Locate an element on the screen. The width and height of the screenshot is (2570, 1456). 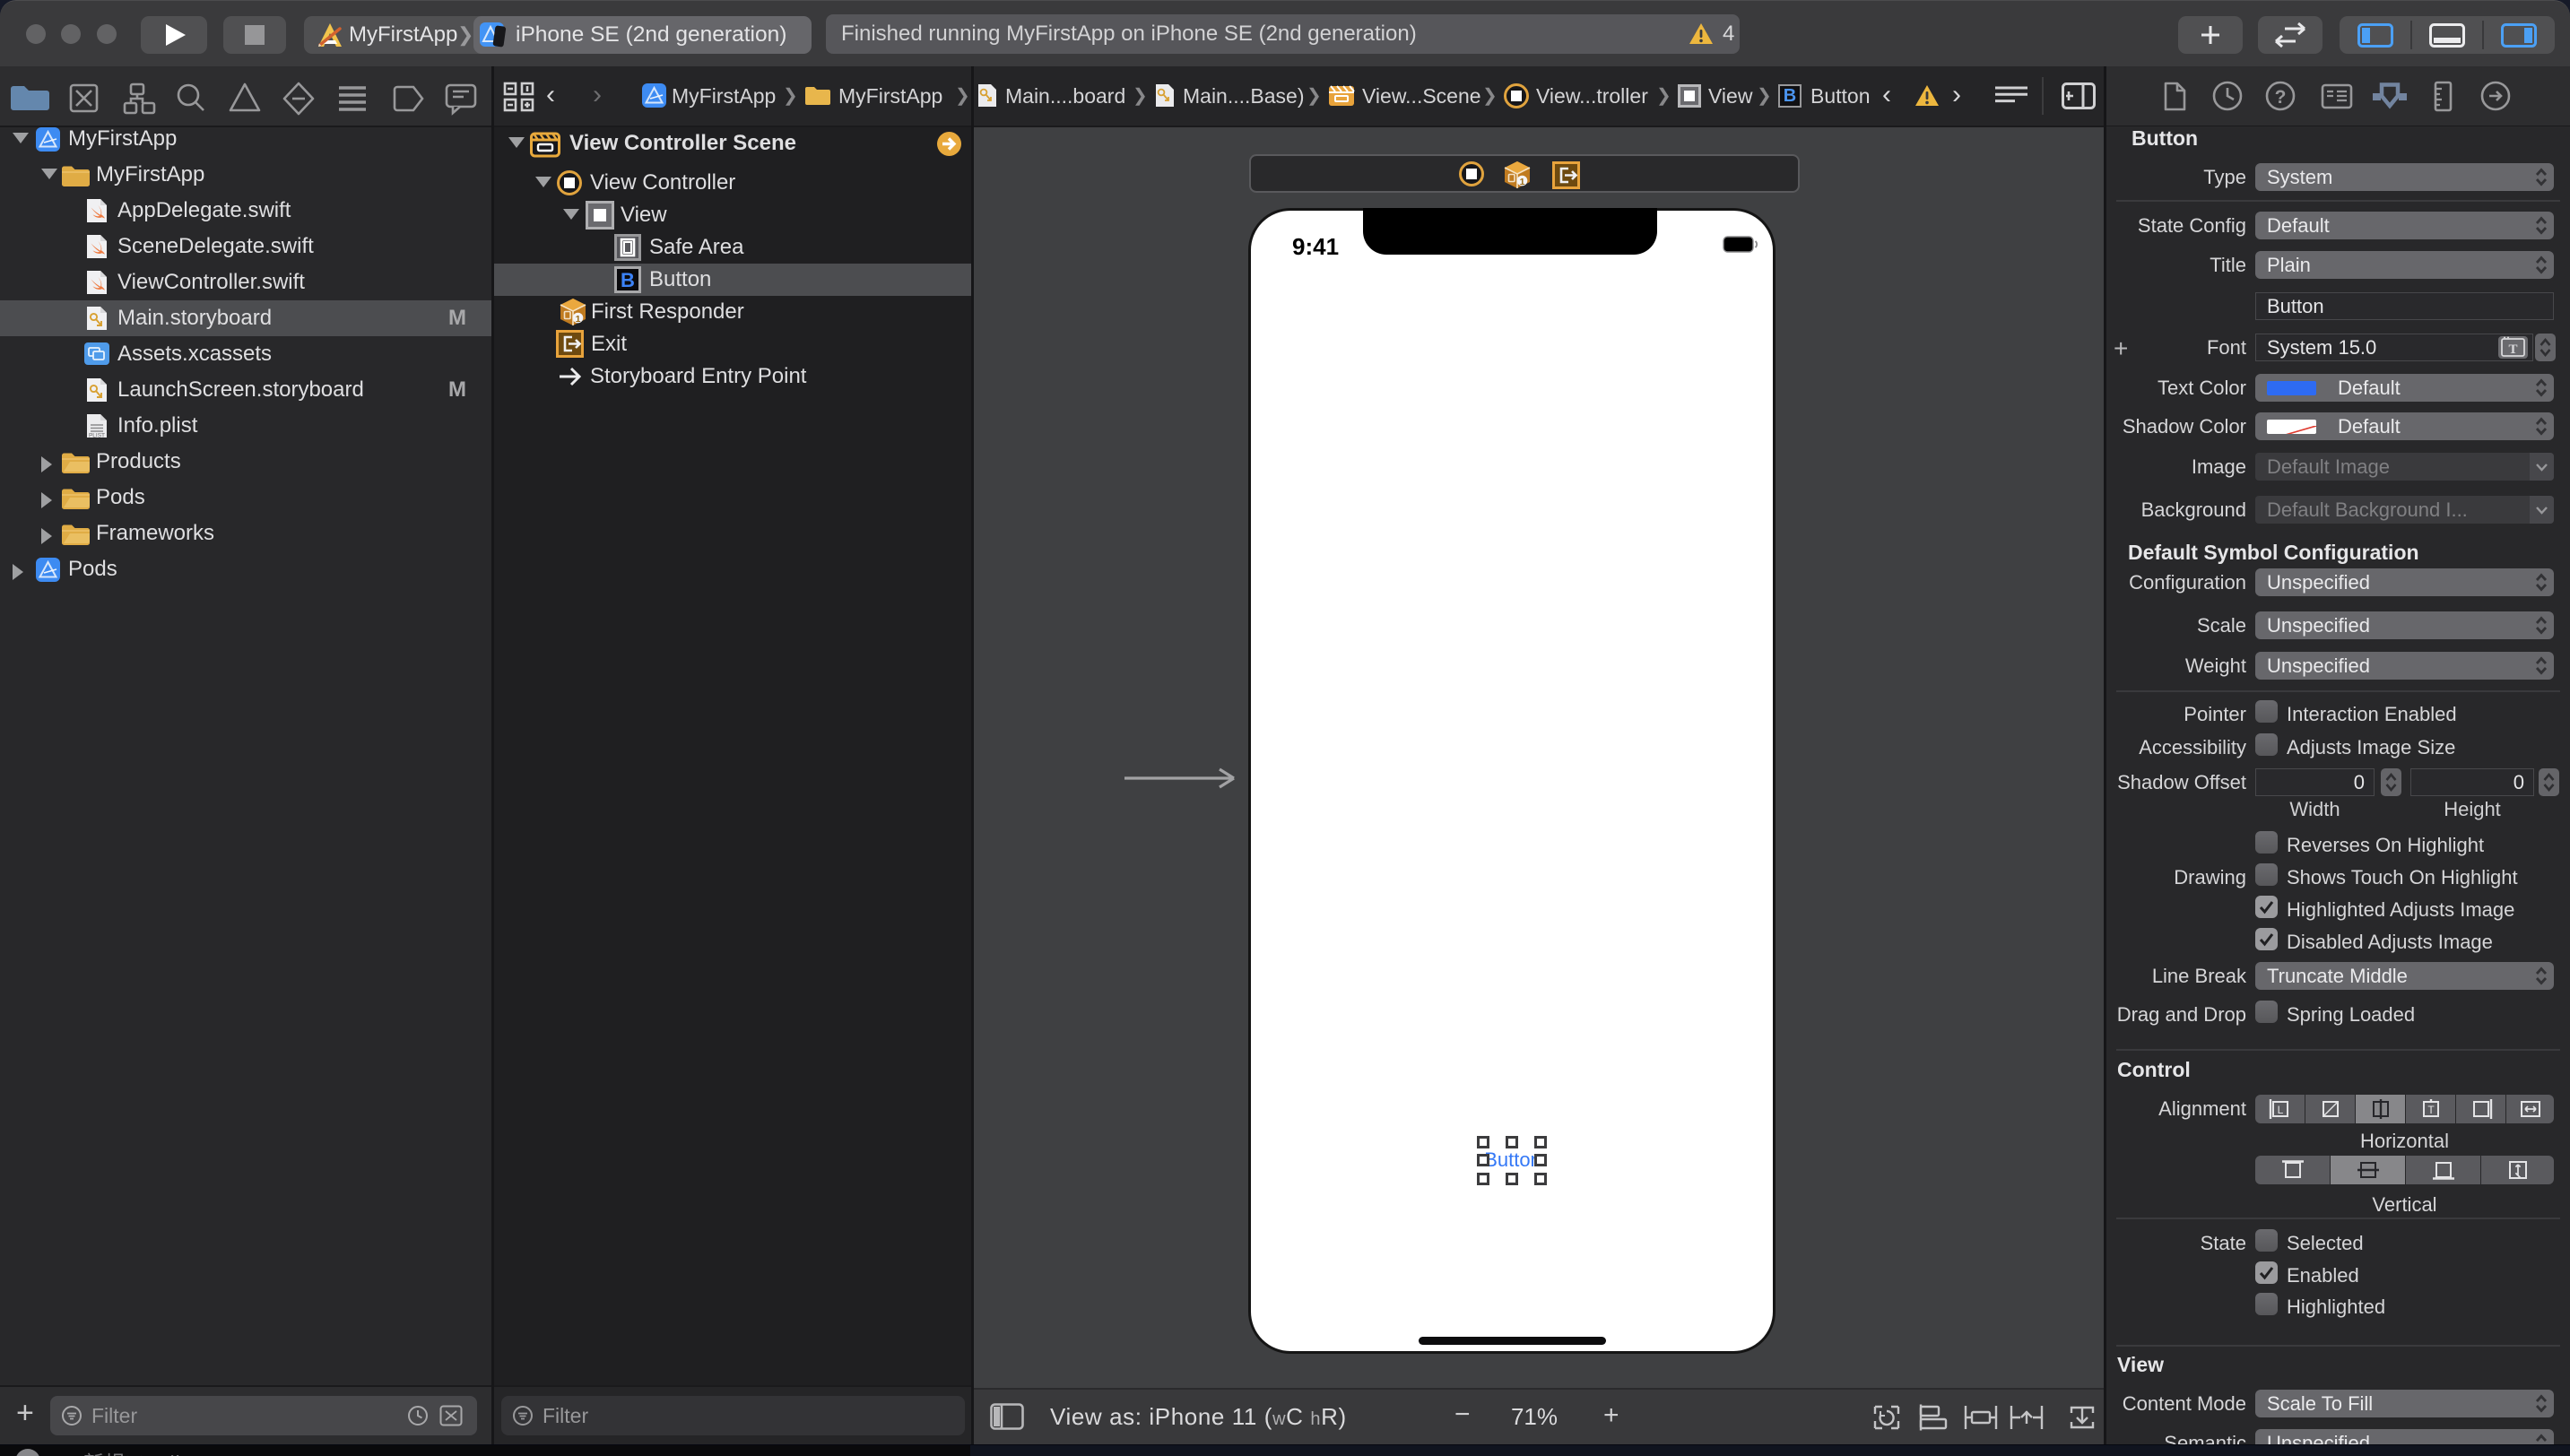
svg-text: PLIST is located at coordinates (97, 436).